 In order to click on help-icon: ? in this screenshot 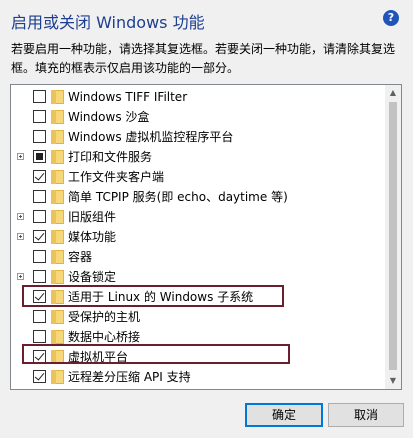, I will do `click(391, 18)`.